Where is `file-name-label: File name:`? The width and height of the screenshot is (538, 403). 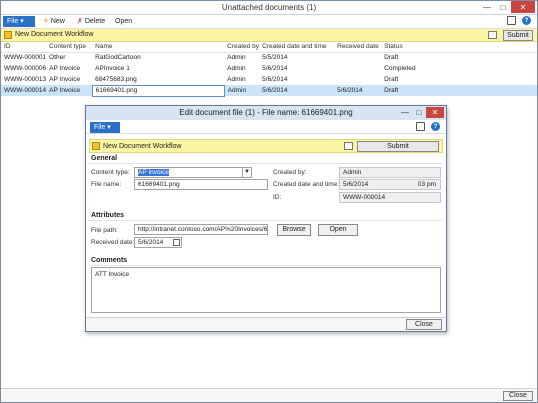
file-name-label: File name: is located at coordinates (106, 184).